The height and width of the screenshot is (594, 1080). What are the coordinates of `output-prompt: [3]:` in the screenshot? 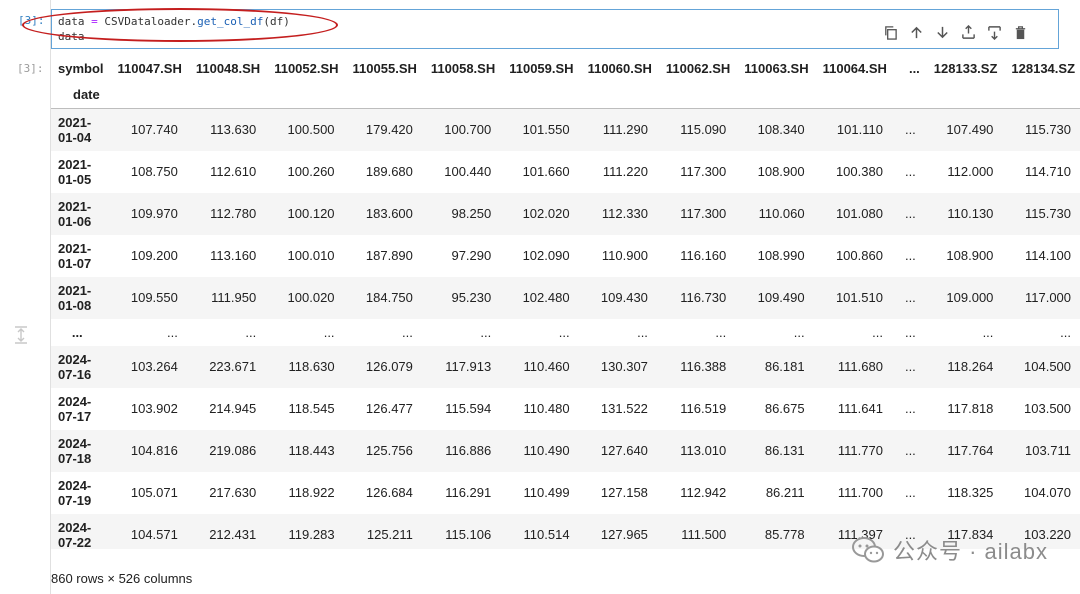 It's located at (30, 68).